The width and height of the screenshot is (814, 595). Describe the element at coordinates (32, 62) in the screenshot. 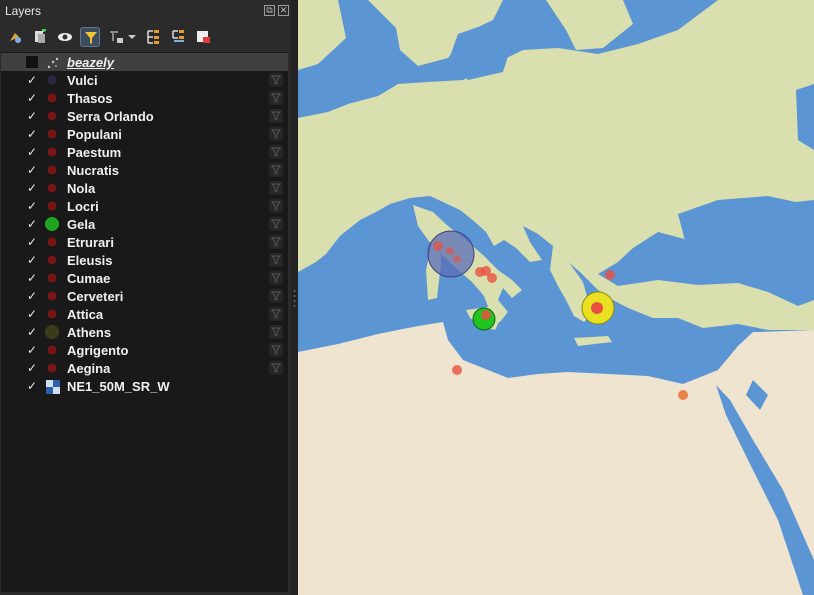

I see `layer-visibility-checkbox` at that location.